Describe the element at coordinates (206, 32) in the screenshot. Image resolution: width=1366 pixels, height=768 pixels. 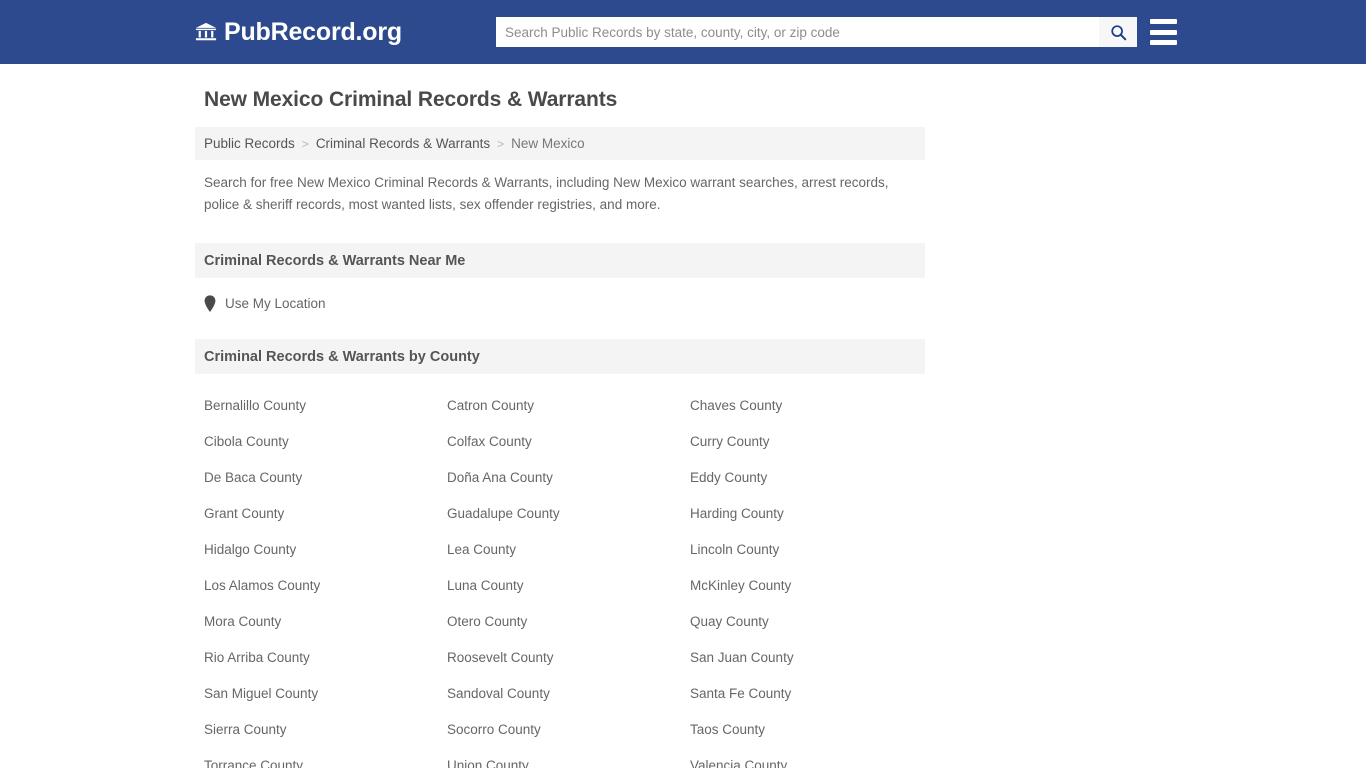
I see `bank-building-icon` at that location.